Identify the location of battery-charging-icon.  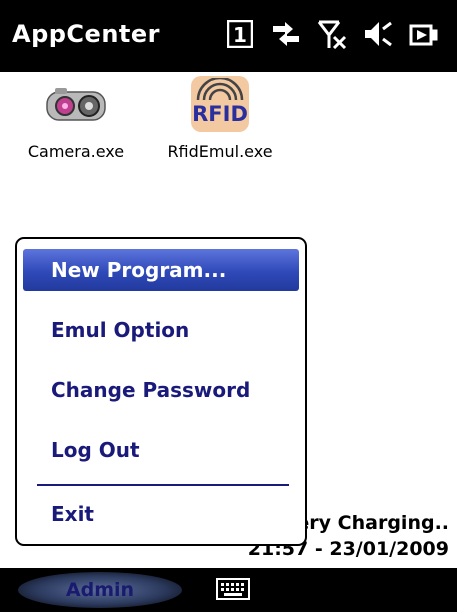
(424, 34).